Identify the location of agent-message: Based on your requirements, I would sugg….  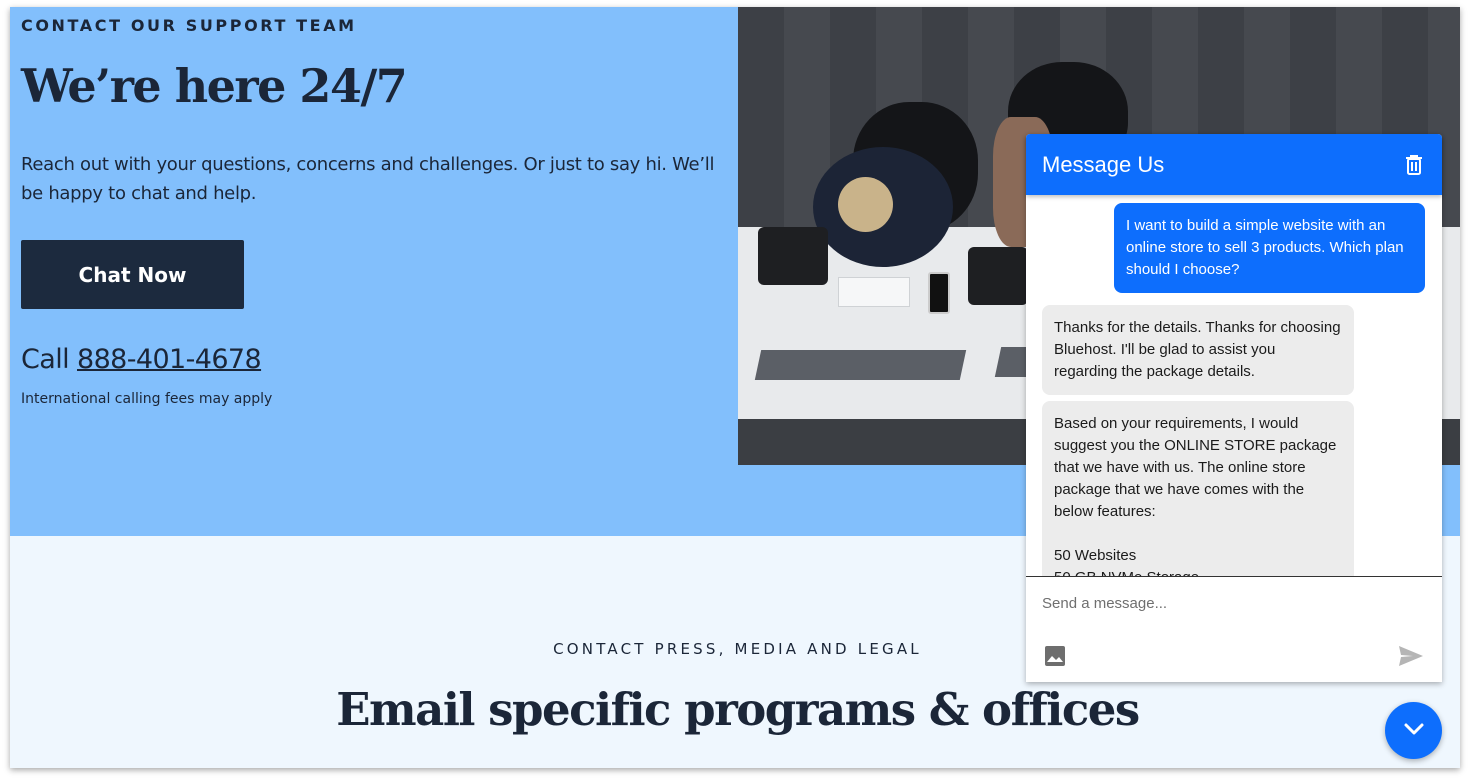
(1198, 488).